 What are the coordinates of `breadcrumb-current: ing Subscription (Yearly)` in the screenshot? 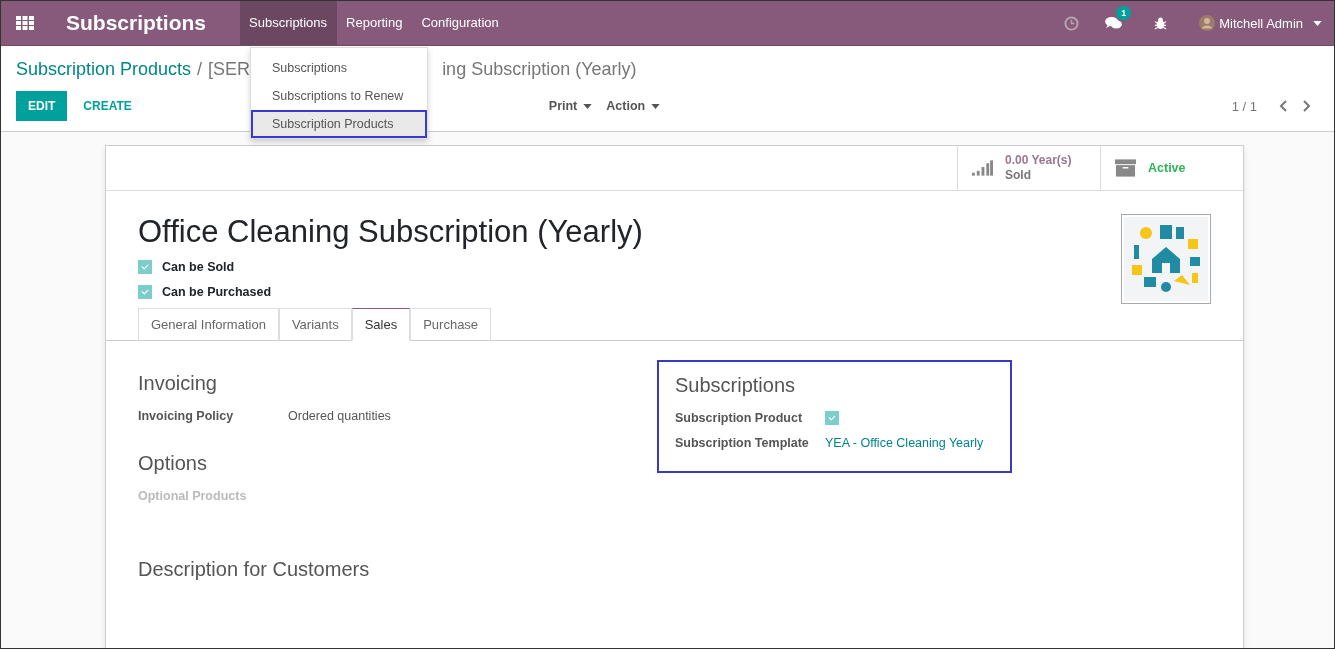 It's located at (539, 69).